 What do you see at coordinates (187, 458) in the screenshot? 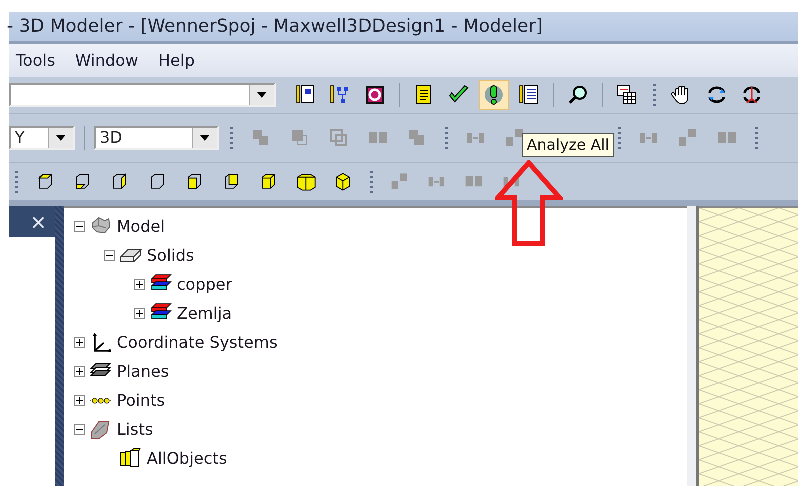
I see `tree-item: AllObjects` at bounding box center [187, 458].